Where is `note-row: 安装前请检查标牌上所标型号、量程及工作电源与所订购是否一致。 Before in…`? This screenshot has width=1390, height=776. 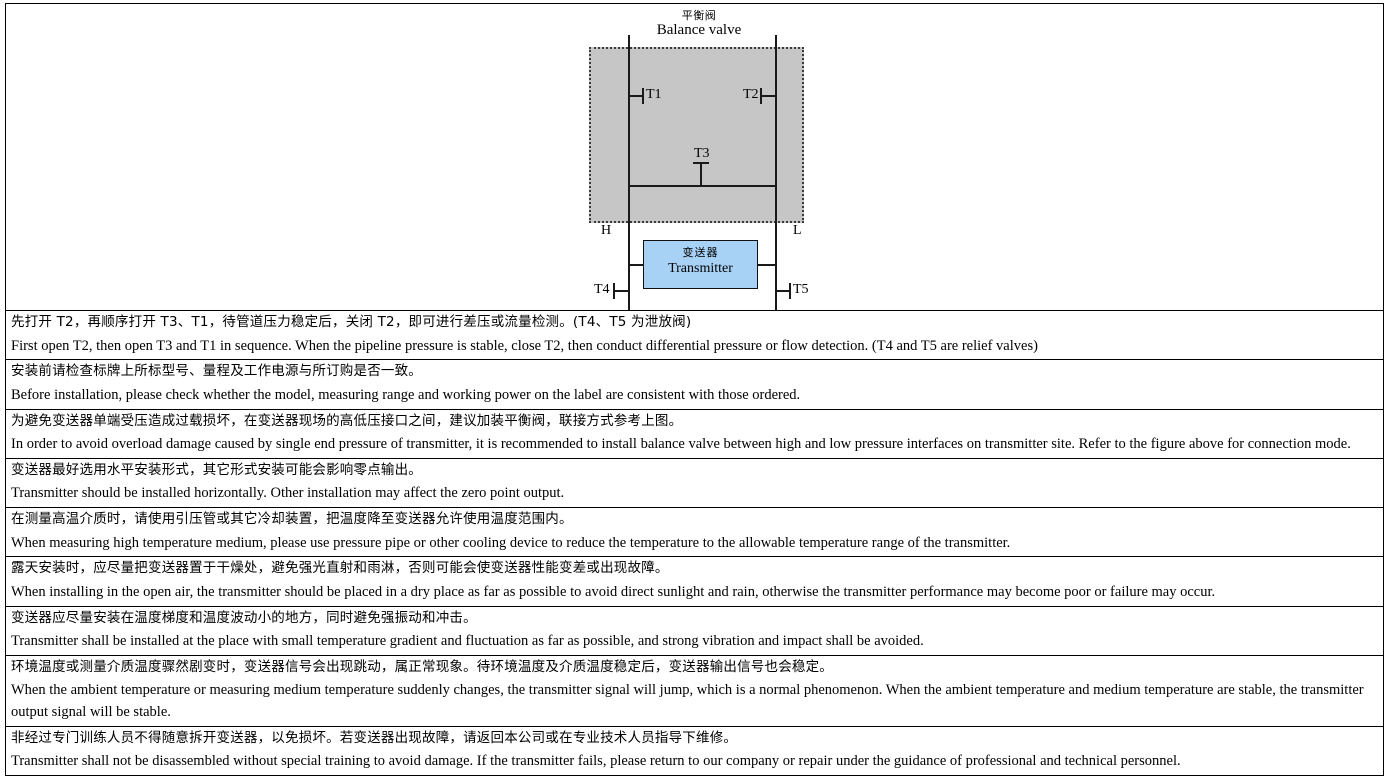
note-row: 安装前请检查标牌上所标型号、量程及工作电源与所订购是否一致。 Before in… is located at coordinates (694, 385).